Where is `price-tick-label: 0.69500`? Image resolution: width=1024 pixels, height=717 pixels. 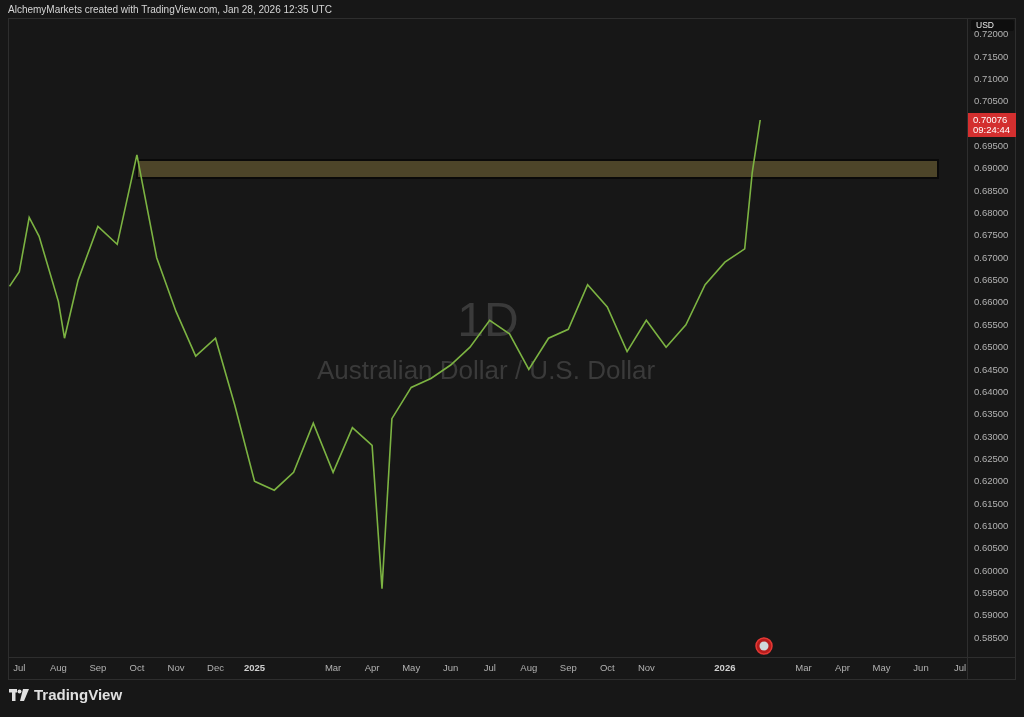
price-tick-label: 0.69500 is located at coordinates (991, 145).